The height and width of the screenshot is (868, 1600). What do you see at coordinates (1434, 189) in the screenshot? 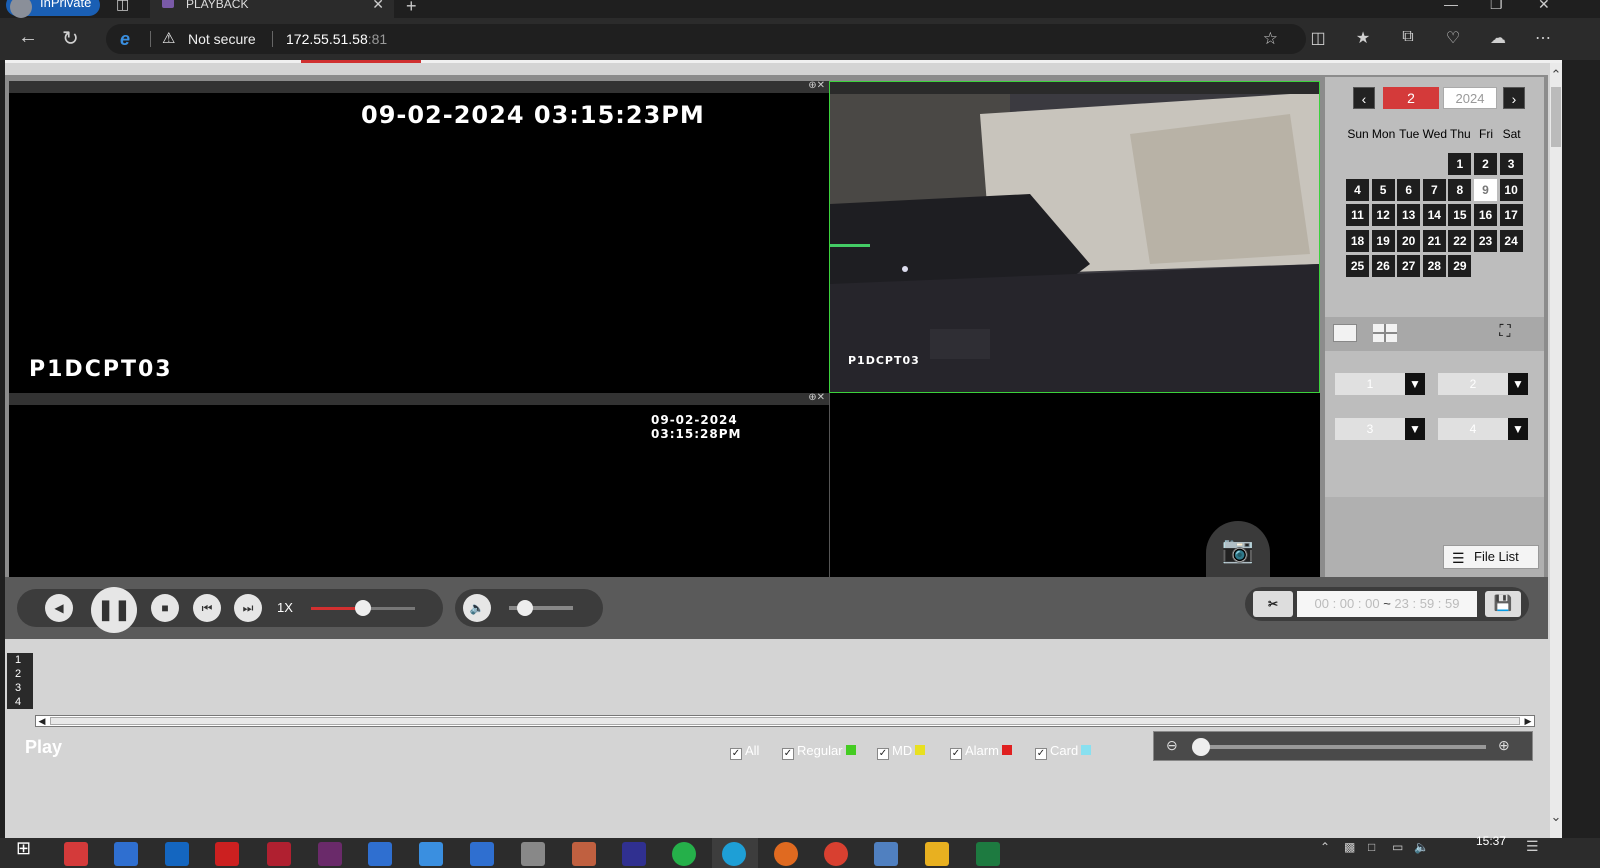
I see `calendar-day: 7` at bounding box center [1434, 189].